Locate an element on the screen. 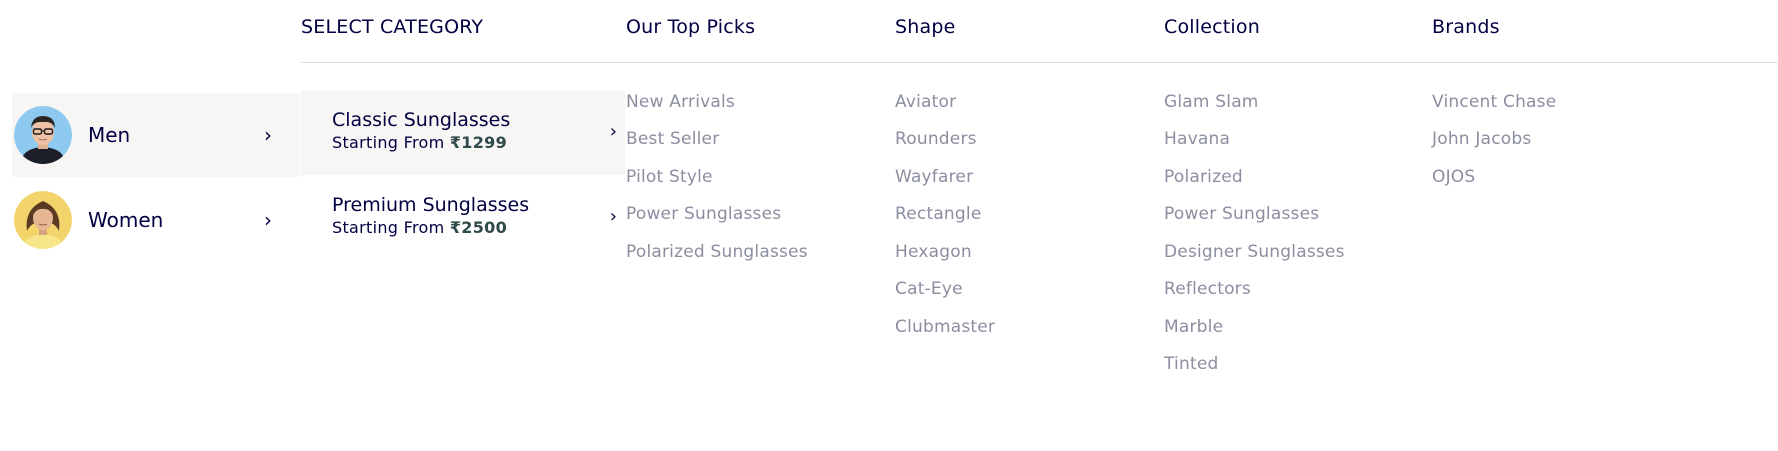  select-category-heading: SELECT CATEGORY is located at coordinates (392, 27).